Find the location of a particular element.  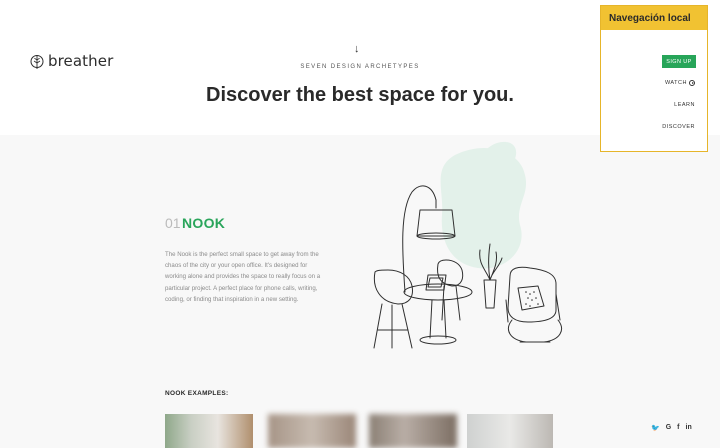

nook-illustration is located at coordinates (467, 267).